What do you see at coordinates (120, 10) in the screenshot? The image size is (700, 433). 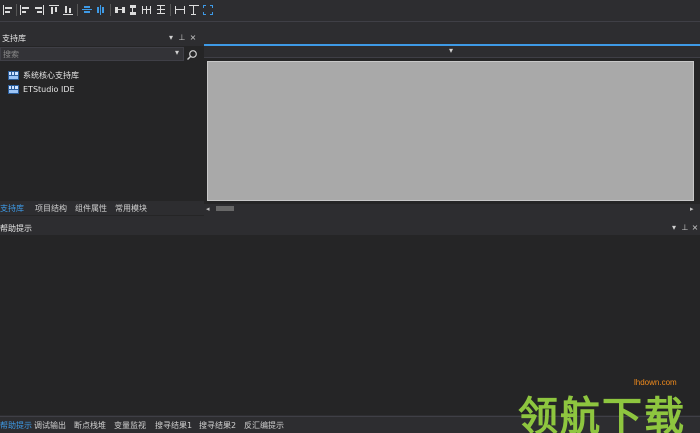 I see `space-horizontal-icon` at bounding box center [120, 10].